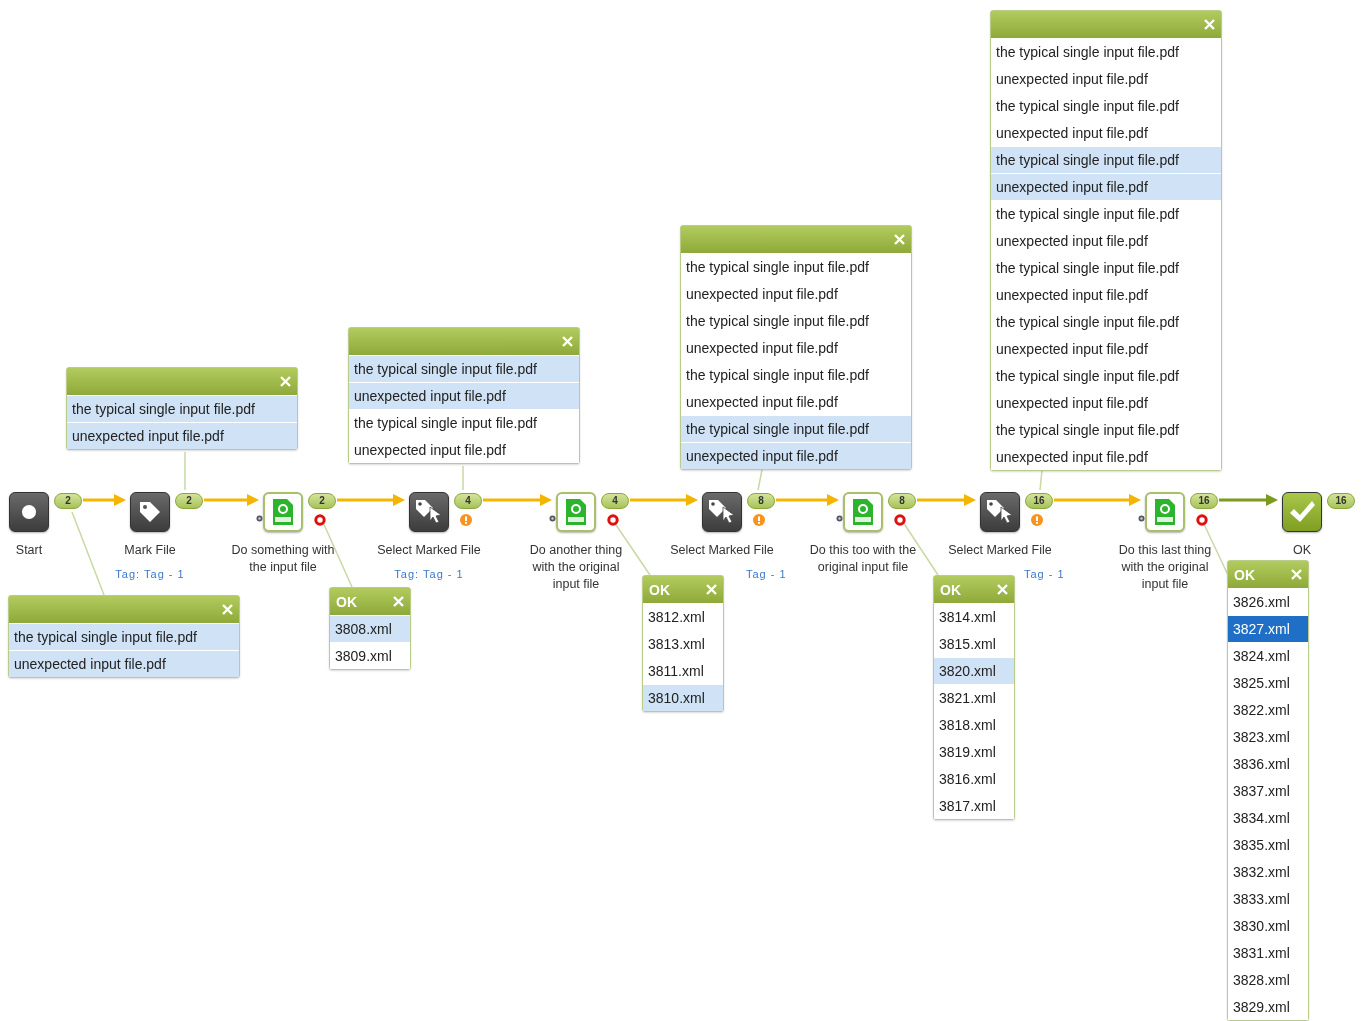 This screenshot has width=1366, height=1021. What do you see at coordinates (1268, 601) in the screenshot?
I see `file-row: 3826.xml` at bounding box center [1268, 601].